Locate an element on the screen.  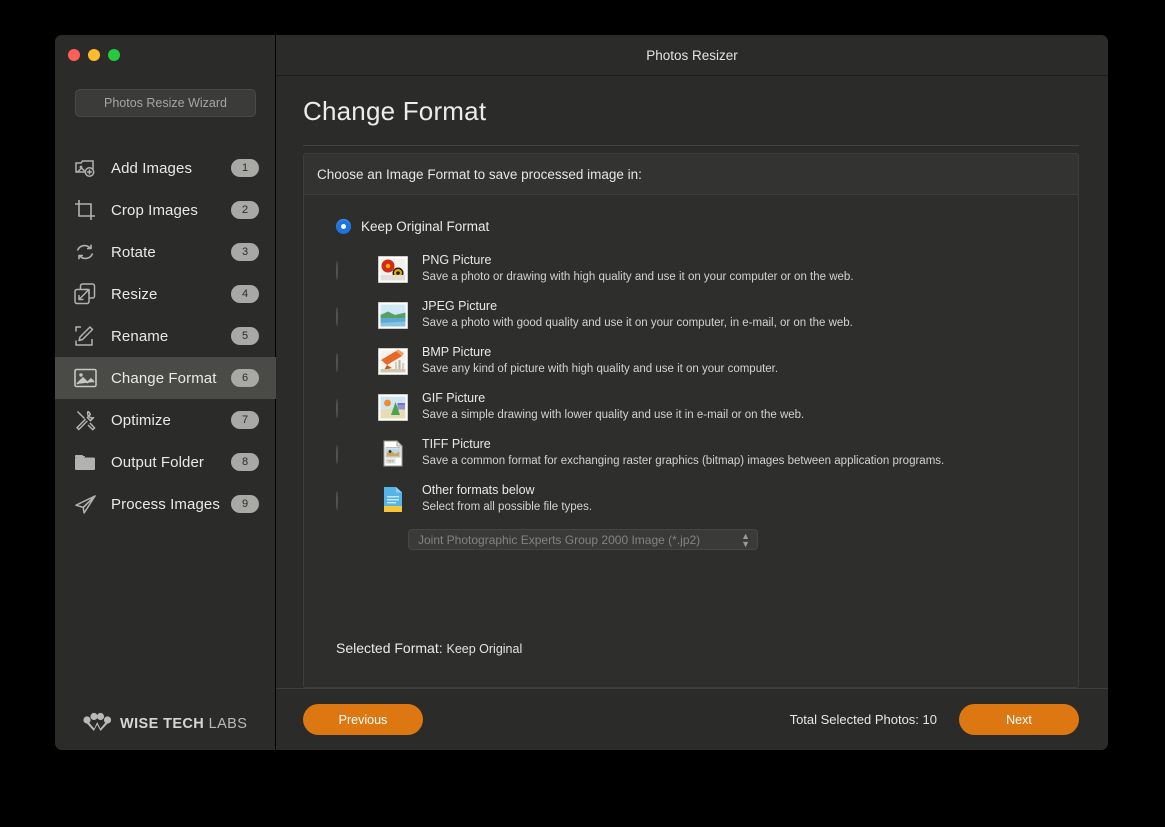
resize-icon is located at coordinates (85, 294).